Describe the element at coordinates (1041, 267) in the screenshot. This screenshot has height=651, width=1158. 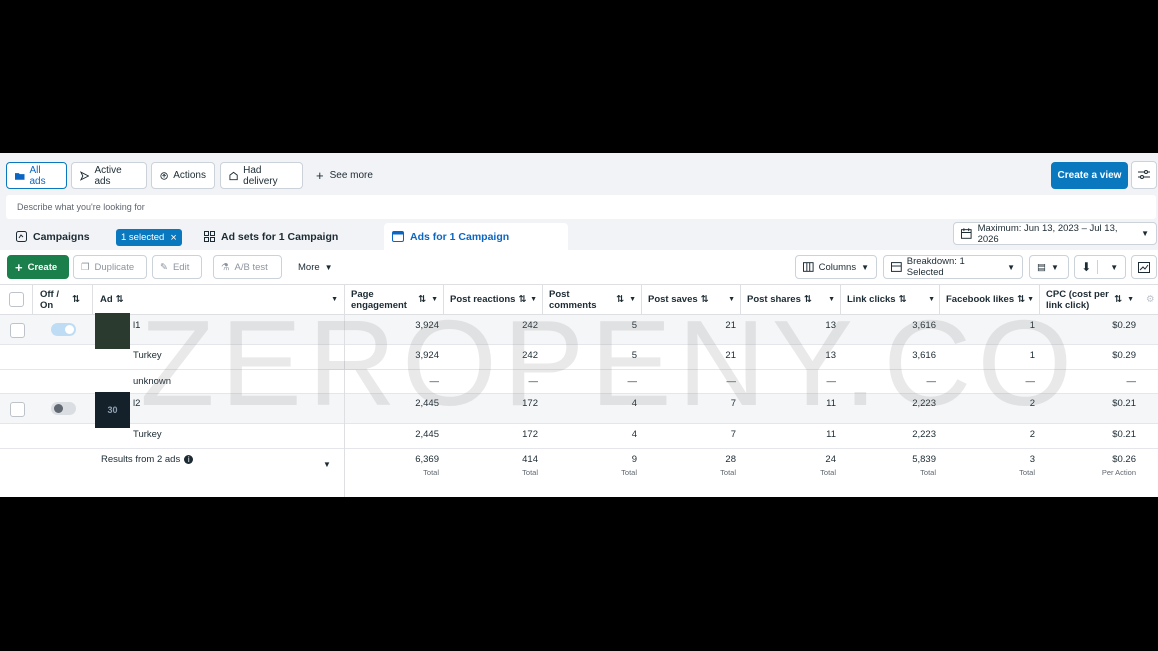
I see `report-icon: ▤` at that location.